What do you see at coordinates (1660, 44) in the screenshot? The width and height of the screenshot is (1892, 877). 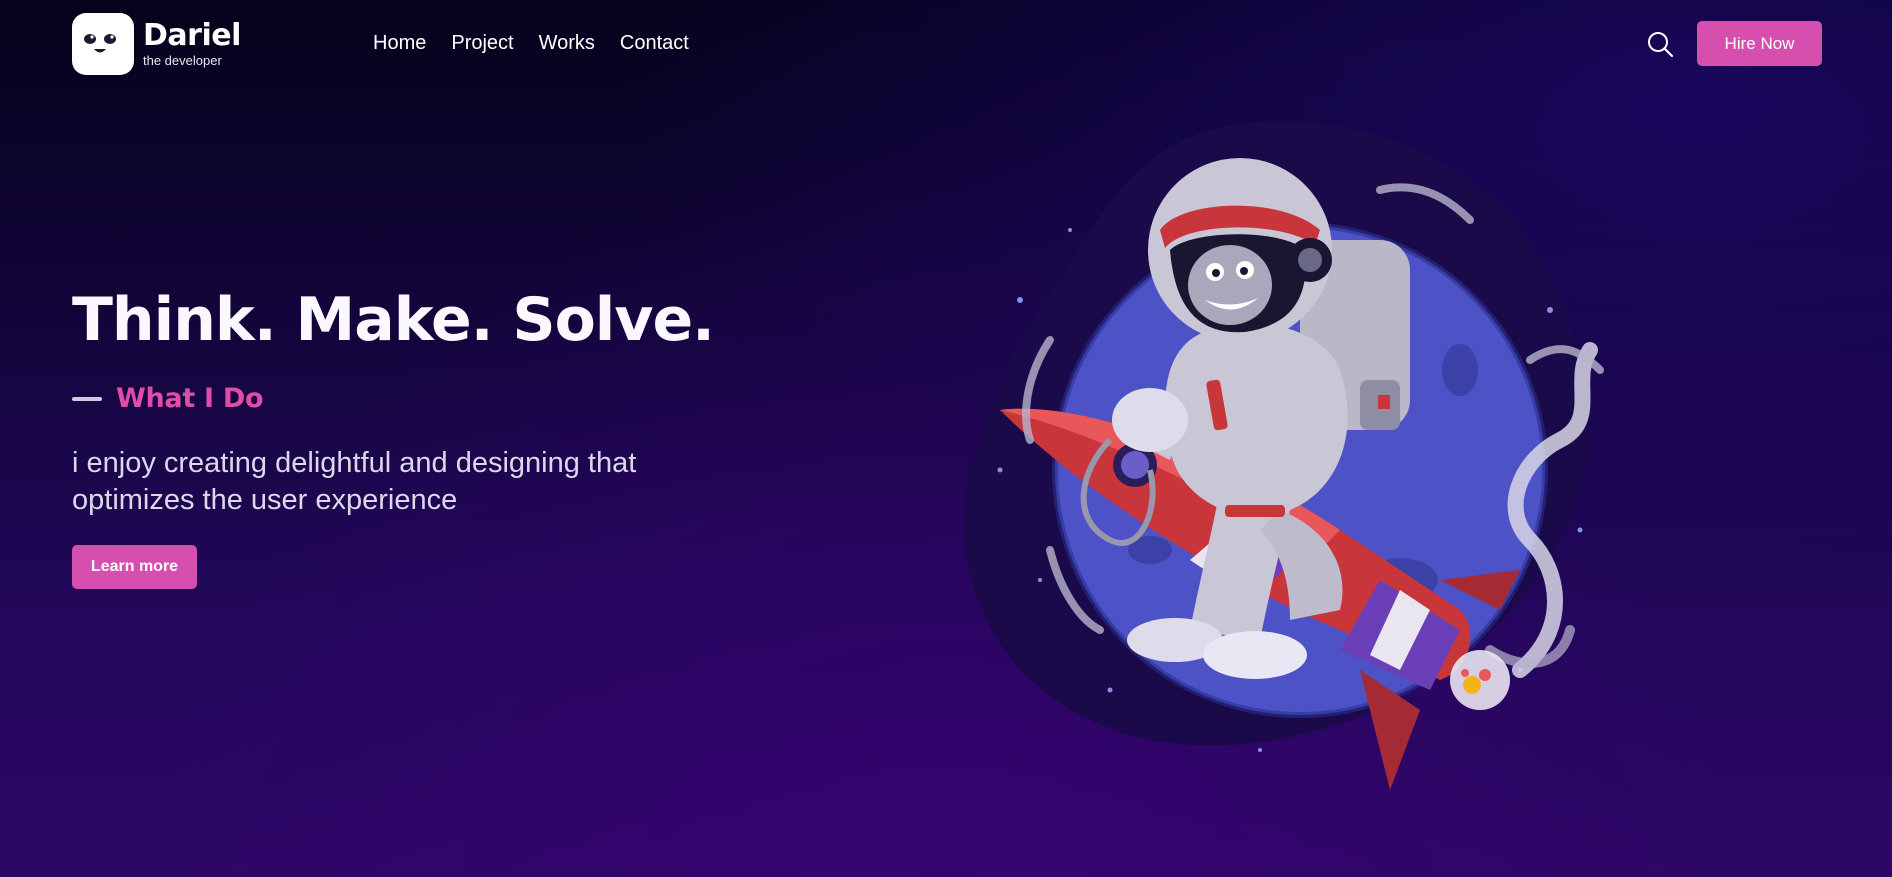 I see `search-icon` at bounding box center [1660, 44].